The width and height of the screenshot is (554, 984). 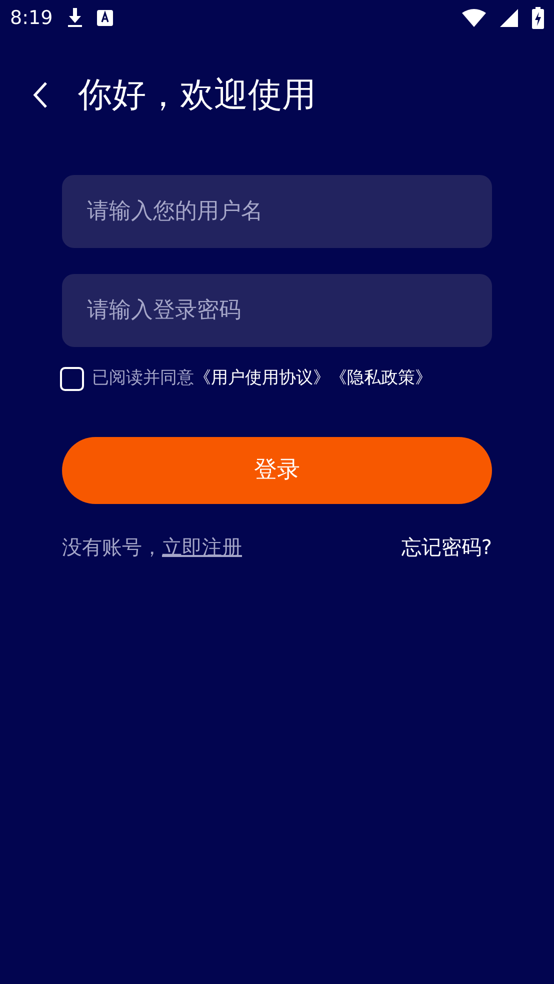 What do you see at coordinates (474, 18) in the screenshot?
I see `wifi-icon` at bounding box center [474, 18].